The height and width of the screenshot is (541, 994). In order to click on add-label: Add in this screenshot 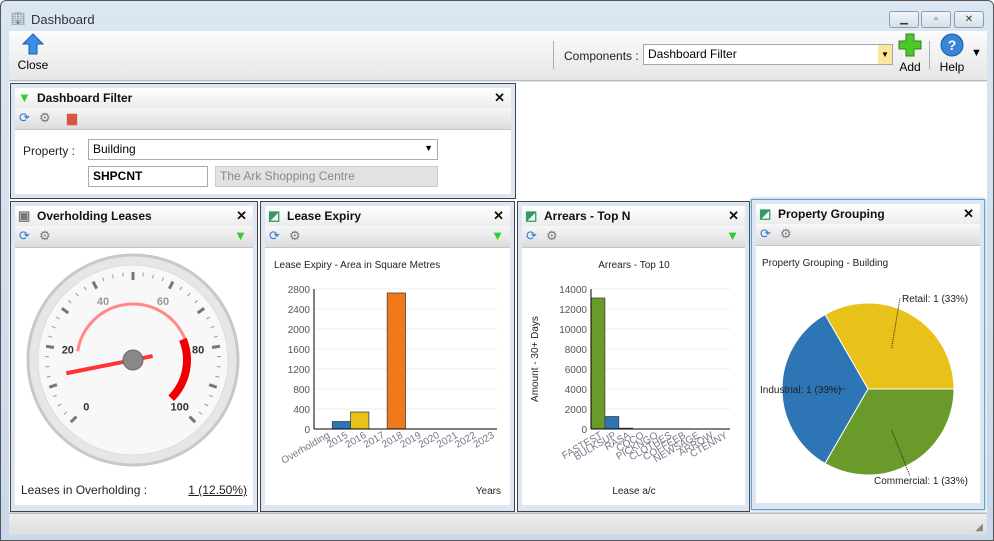, I will do `click(910, 67)`.